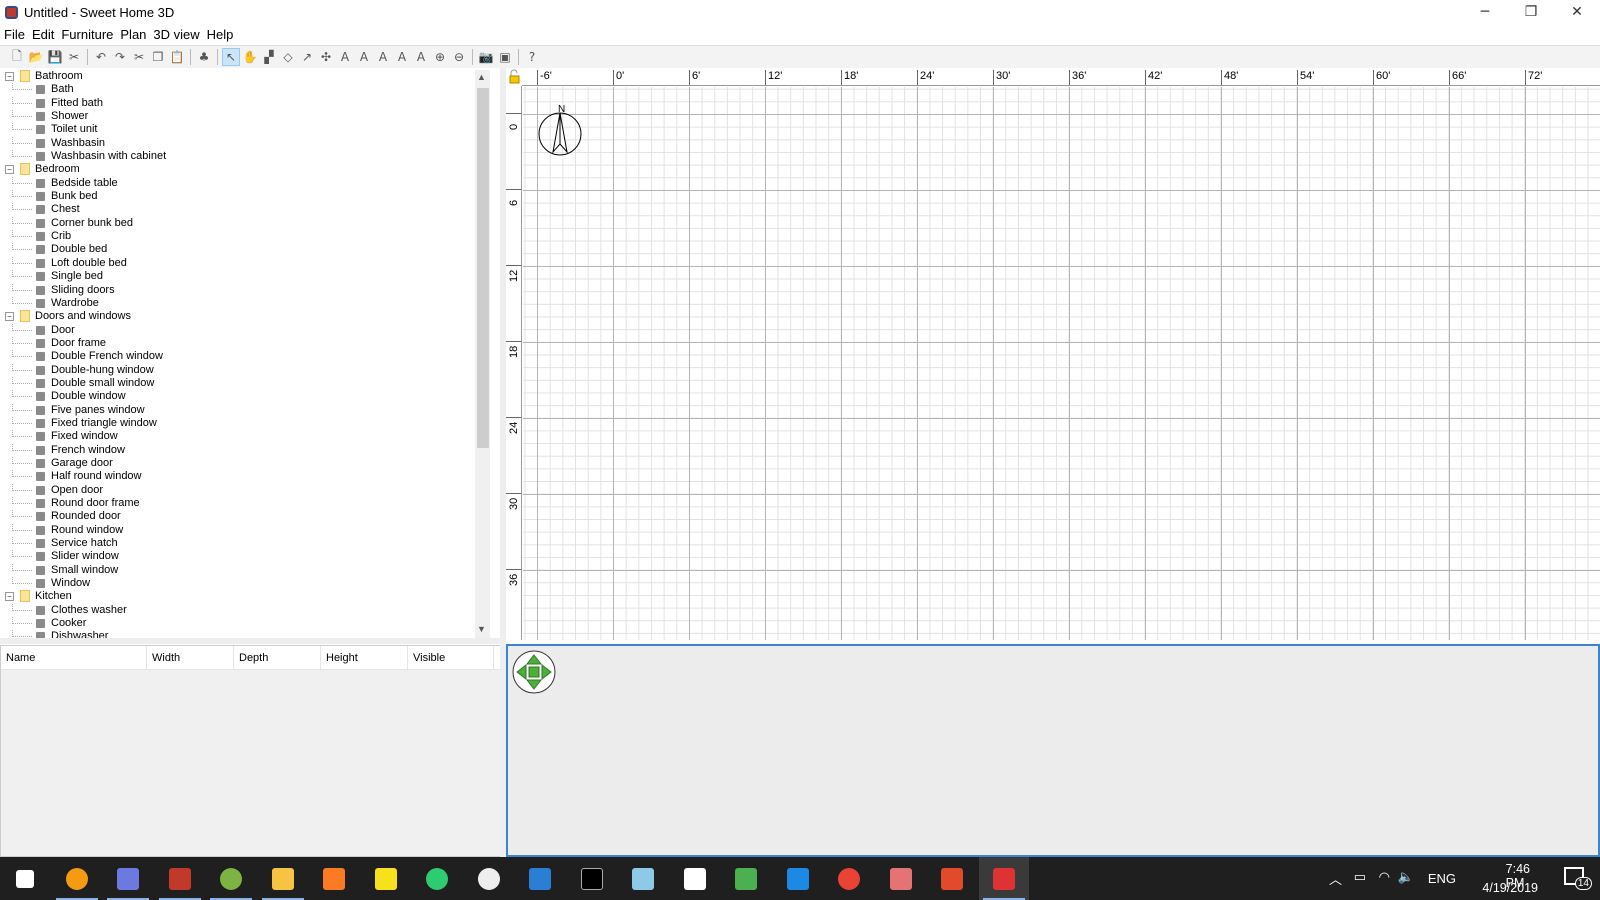 This screenshot has height=900, width=1600. What do you see at coordinates (245, 209) in the screenshot?
I see `catalog-item: Chest` at bounding box center [245, 209].